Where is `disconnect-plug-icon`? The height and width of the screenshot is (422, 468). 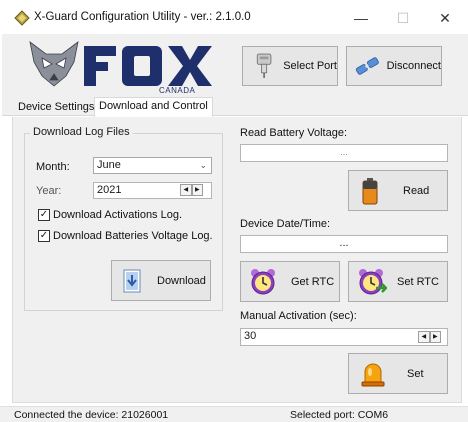
disconnect-plug-icon is located at coordinates (367, 66).